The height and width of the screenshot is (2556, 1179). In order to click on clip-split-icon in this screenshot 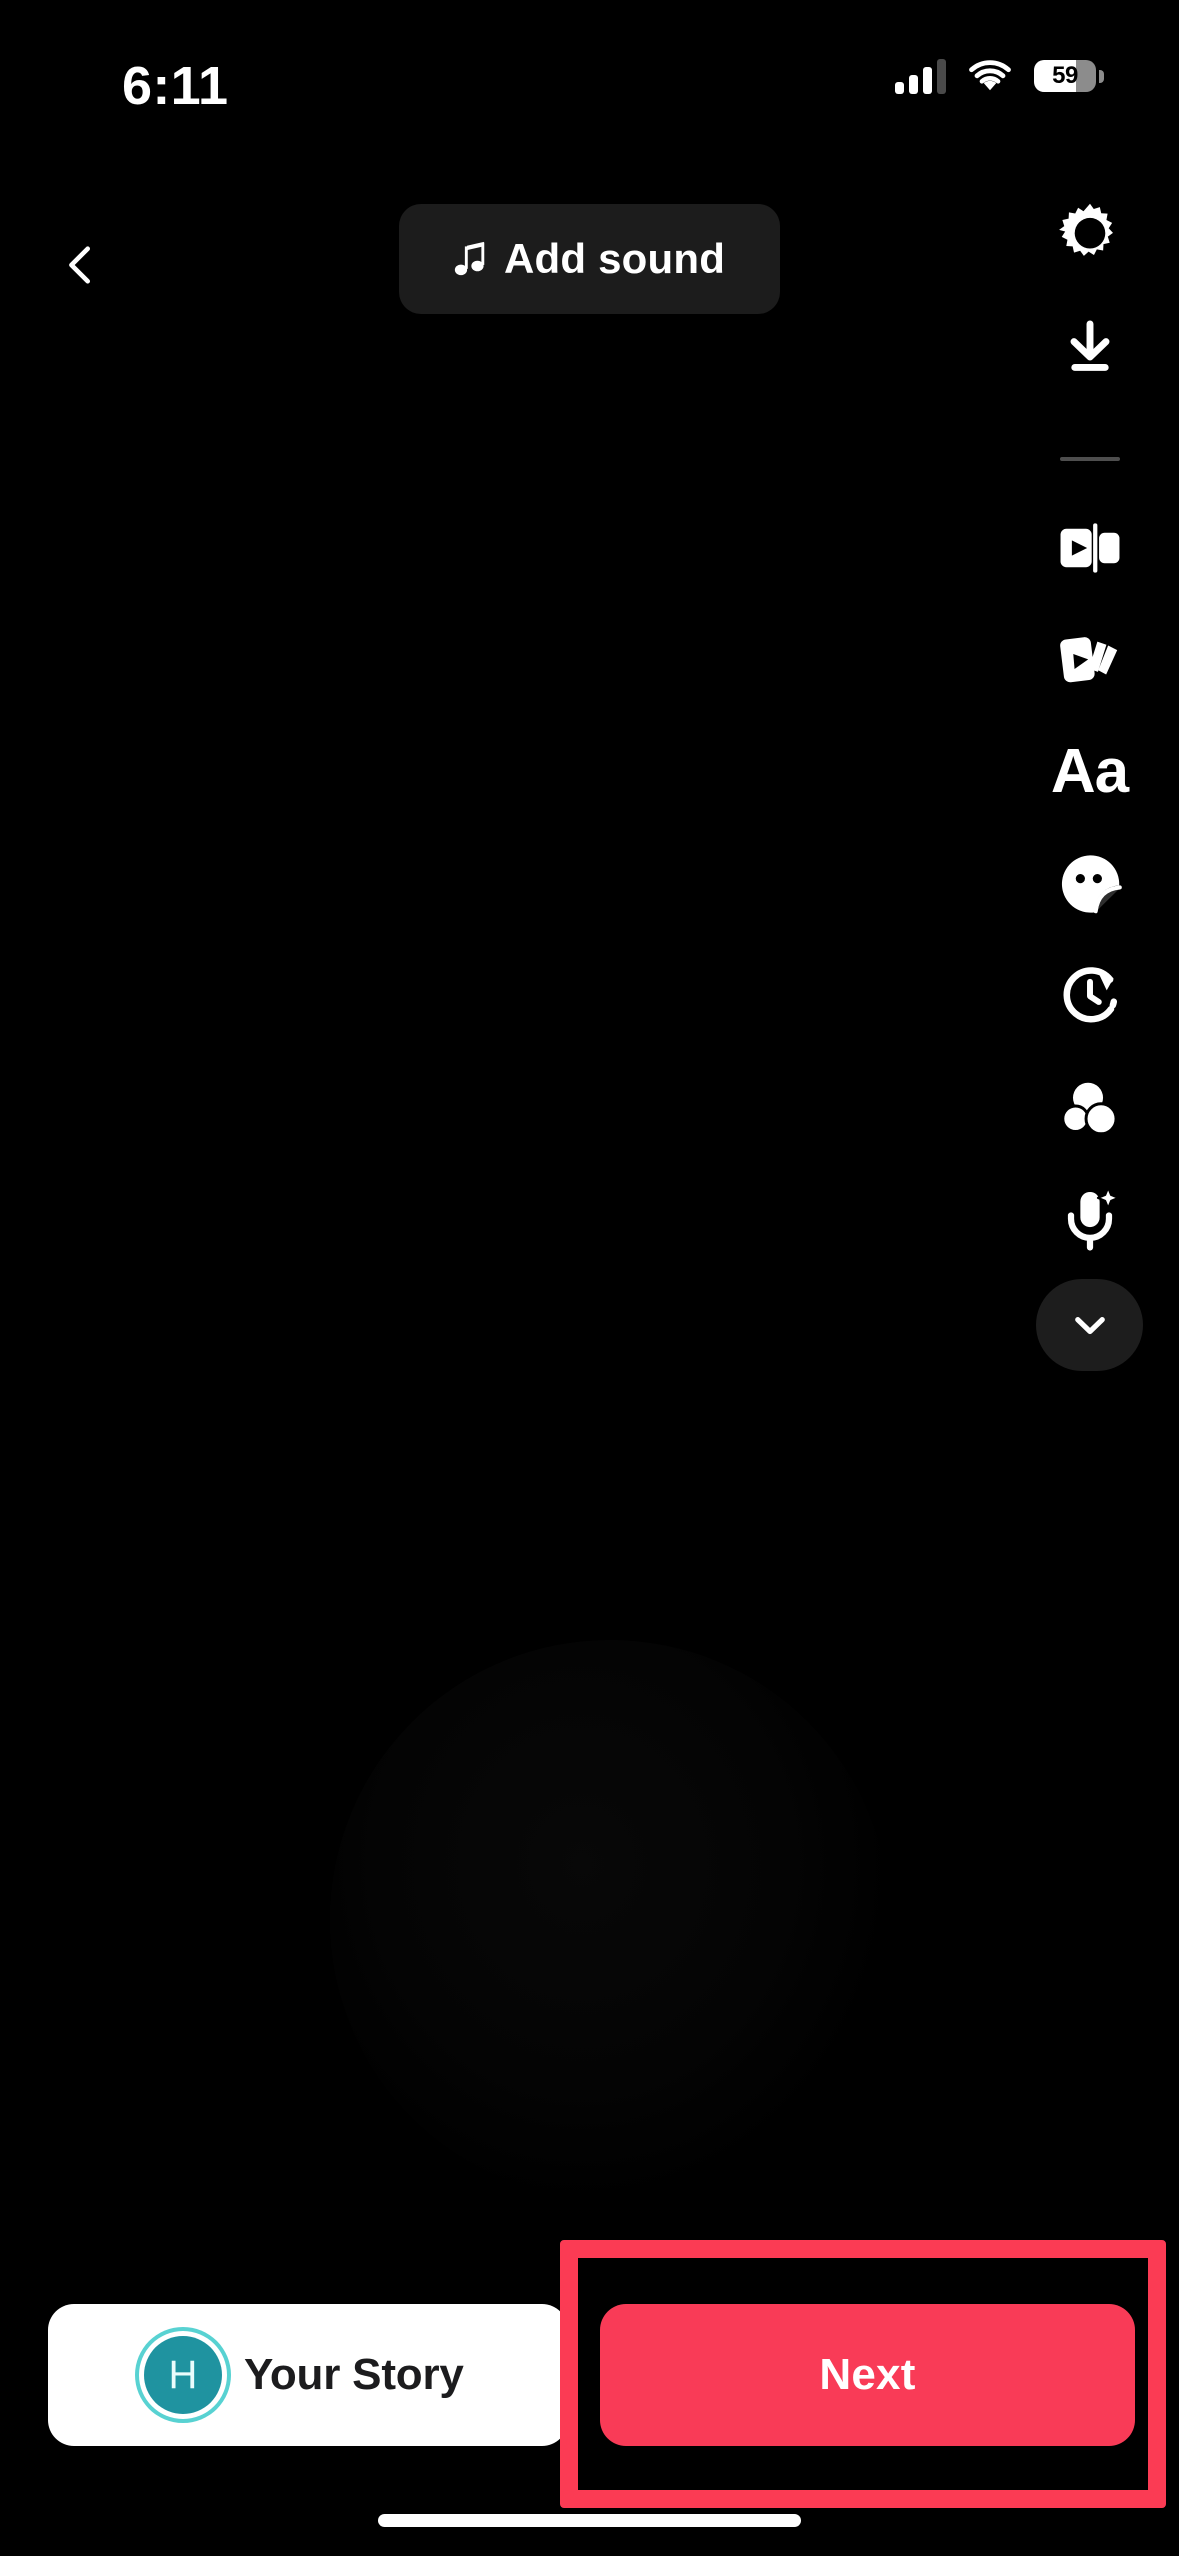, I will do `click(1089, 548)`.